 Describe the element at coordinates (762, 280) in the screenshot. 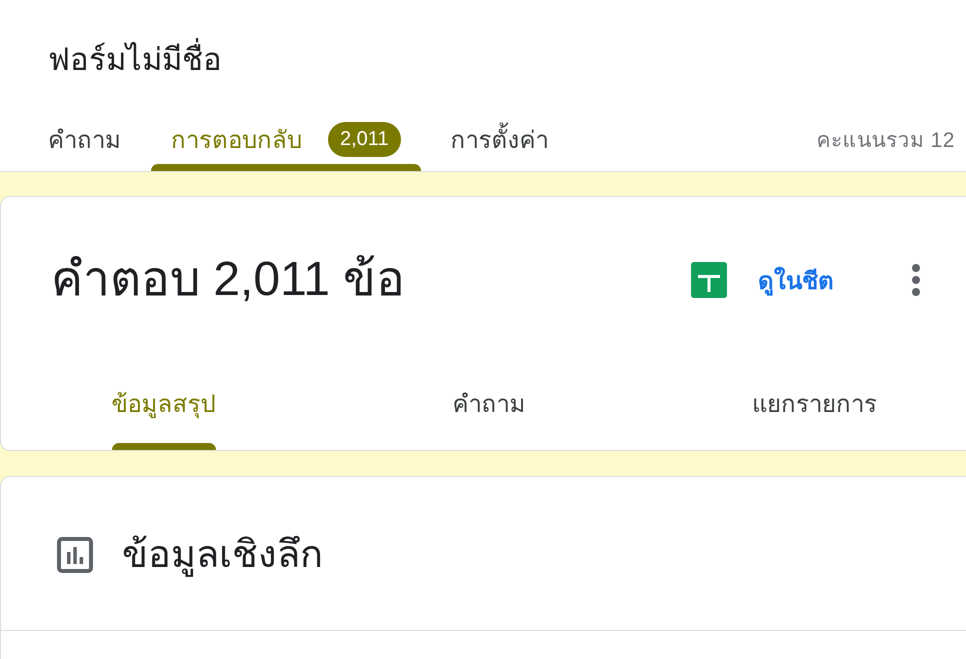

I see `view-in-sheets-button: ดูในชีต` at that location.